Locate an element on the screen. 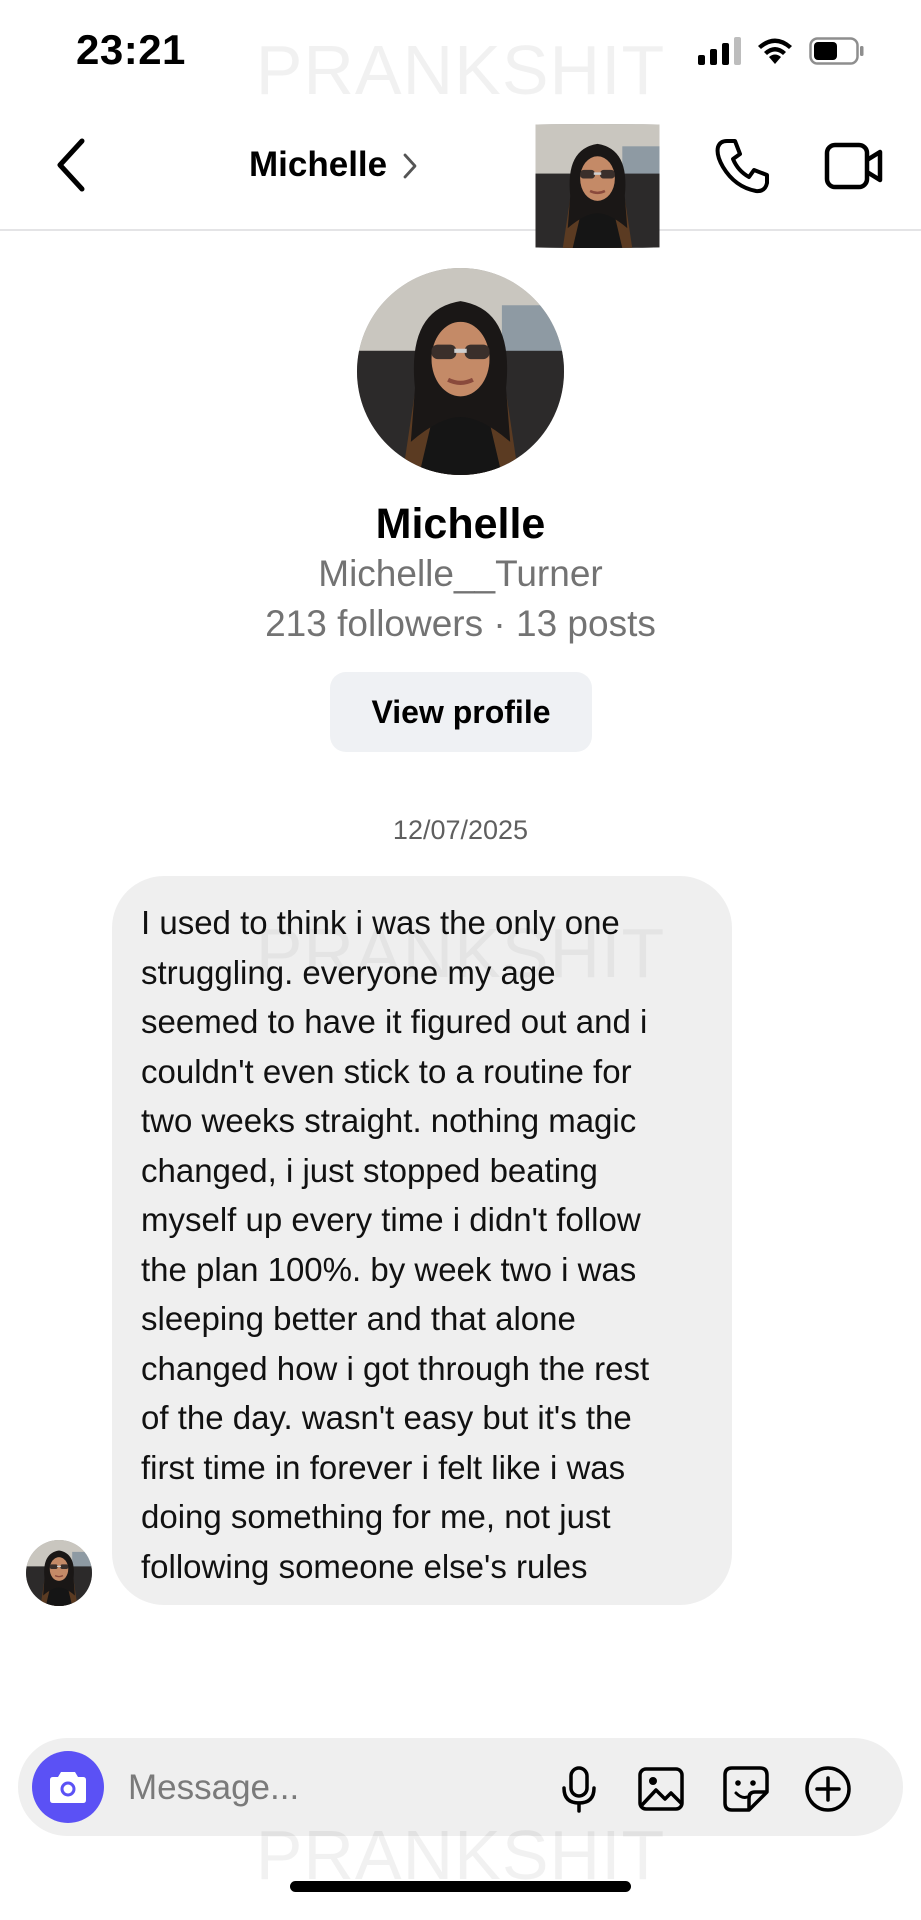 Image resolution: width=921 pixels, height=1920 pixels. plus-circle-icon is located at coordinates (828, 1789).